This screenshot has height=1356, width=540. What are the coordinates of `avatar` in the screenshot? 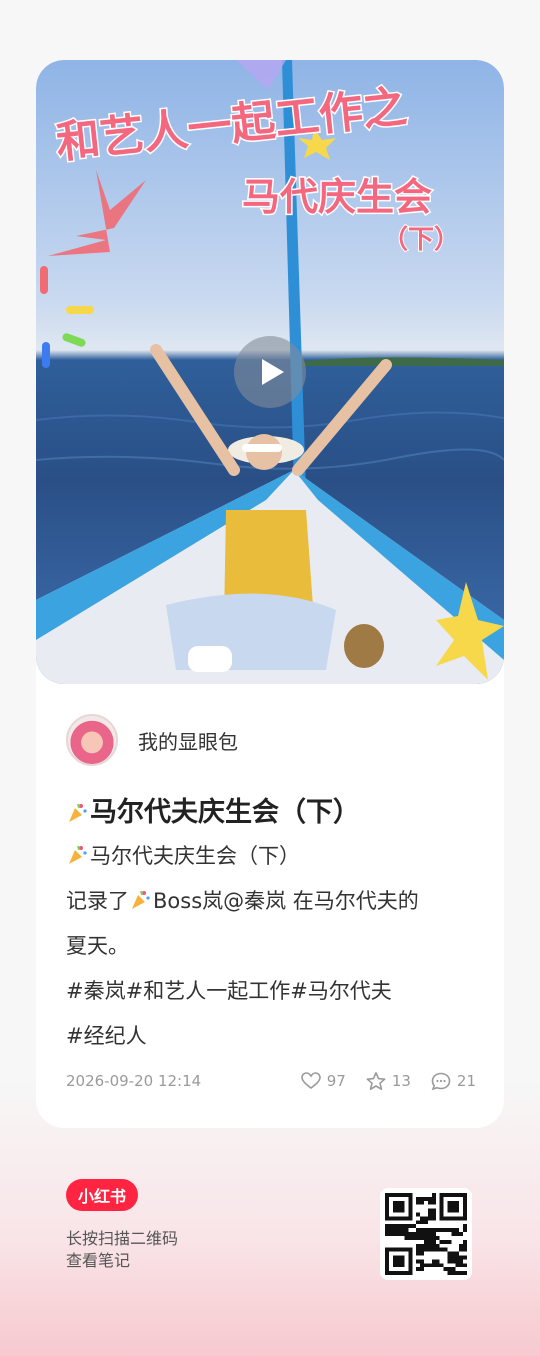 It's located at (92, 740).